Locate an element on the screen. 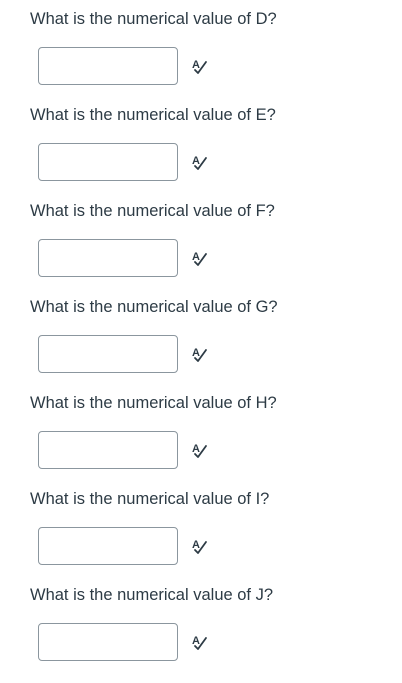 The height and width of the screenshot is (683, 402). question-item-i: What is the numerical value of I? A is located at coordinates (201, 528).